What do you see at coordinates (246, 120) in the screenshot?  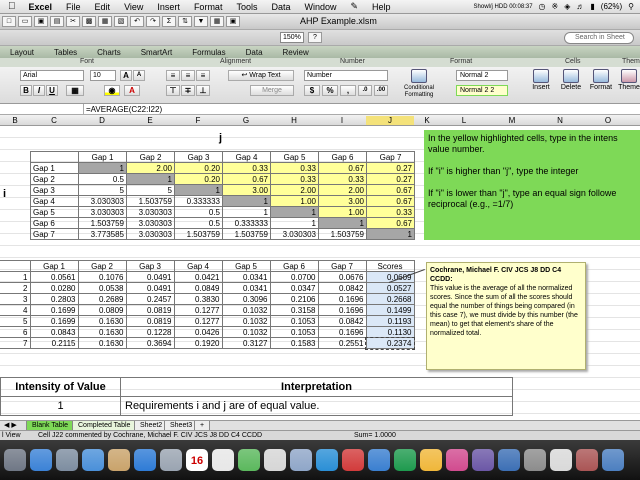 I see `col-header: G` at bounding box center [246, 120].